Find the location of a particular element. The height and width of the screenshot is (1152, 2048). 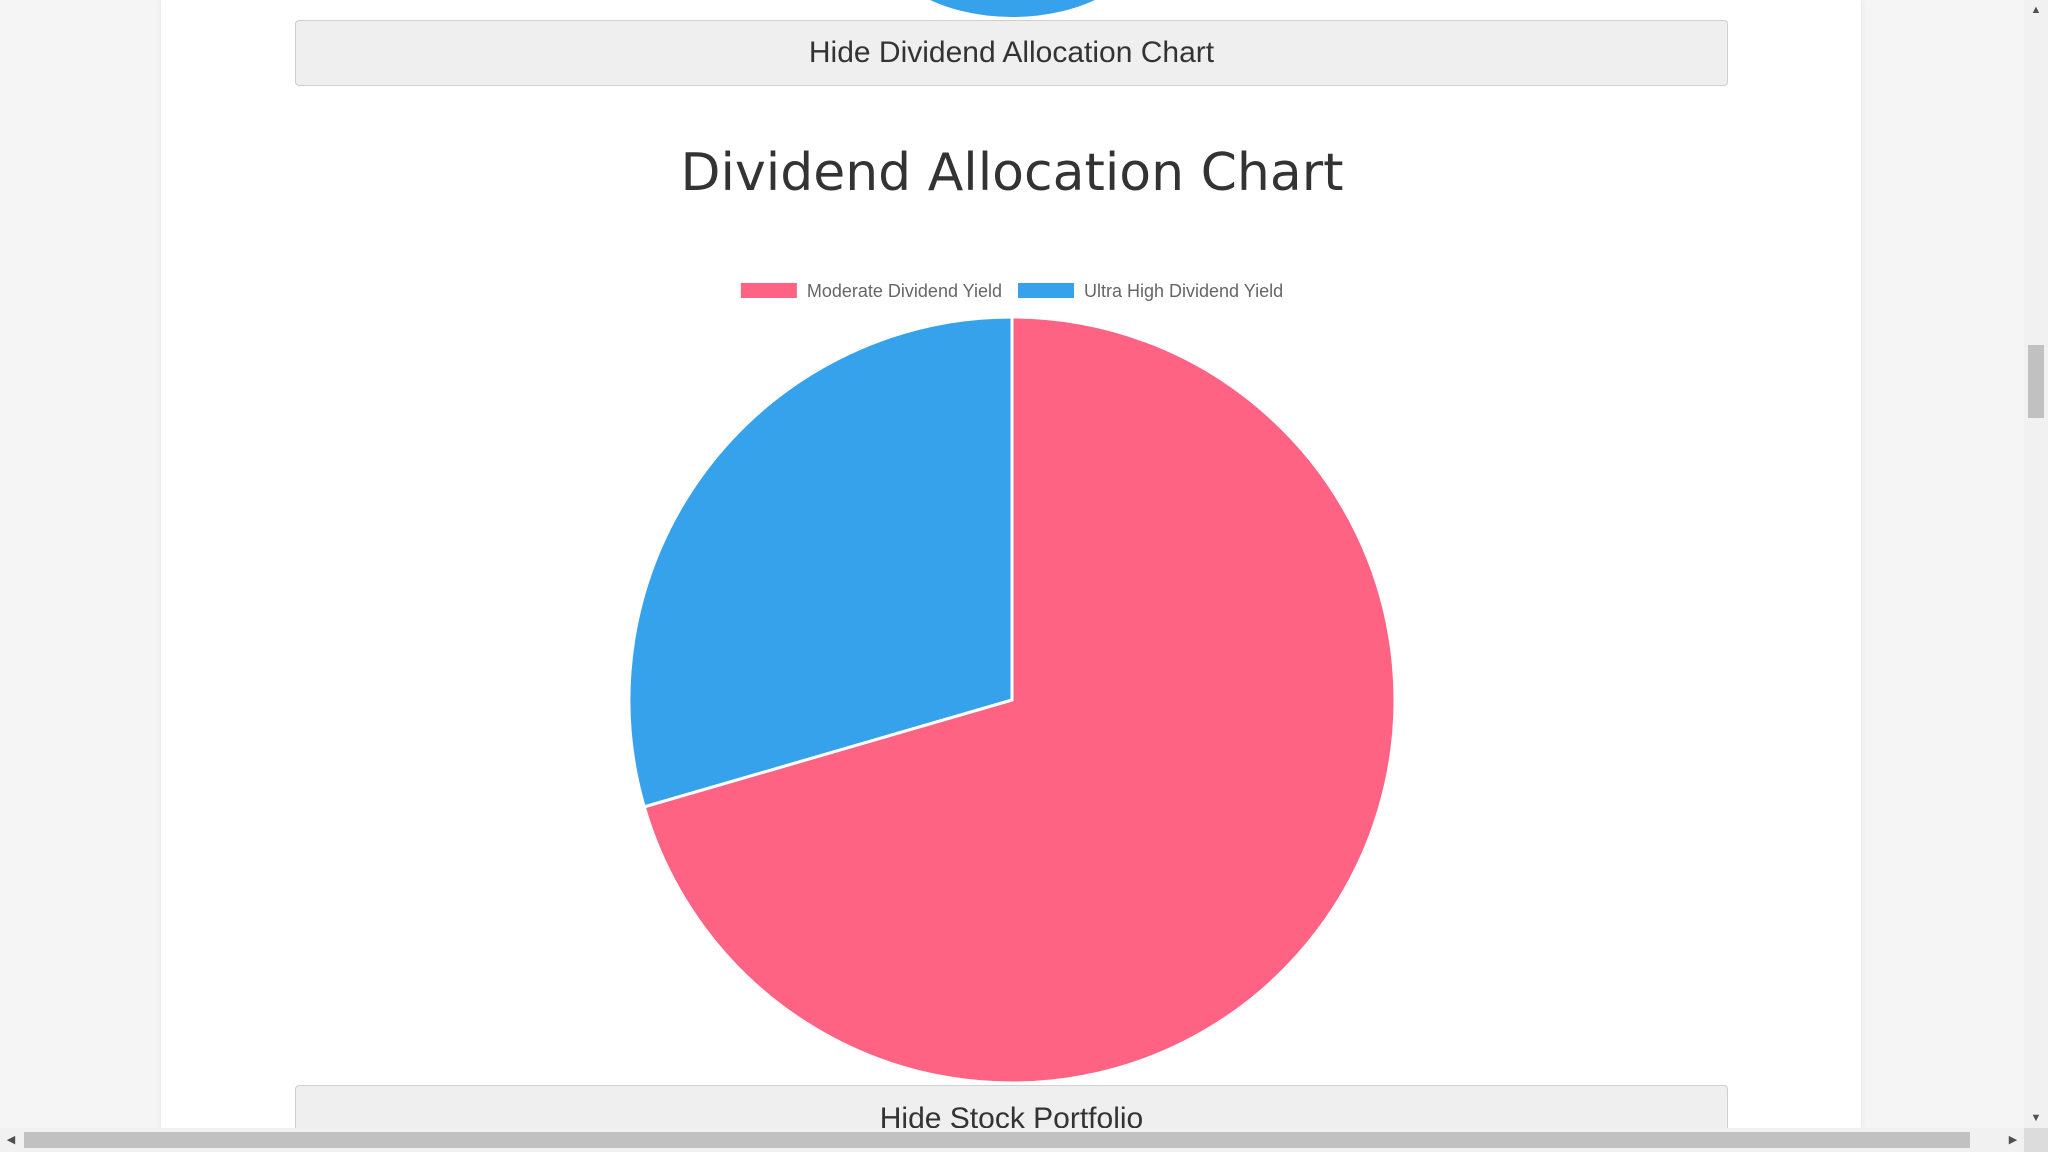

scroll-up-icon: ▲ is located at coordinates (2036, 10).